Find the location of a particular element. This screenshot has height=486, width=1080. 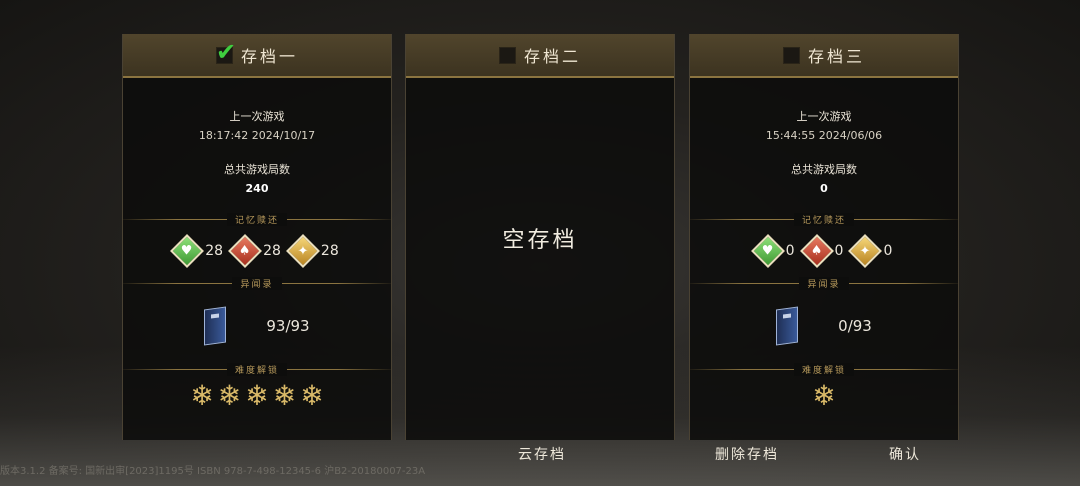

gem-red-count: 28 is located at coordinates (272, 251).